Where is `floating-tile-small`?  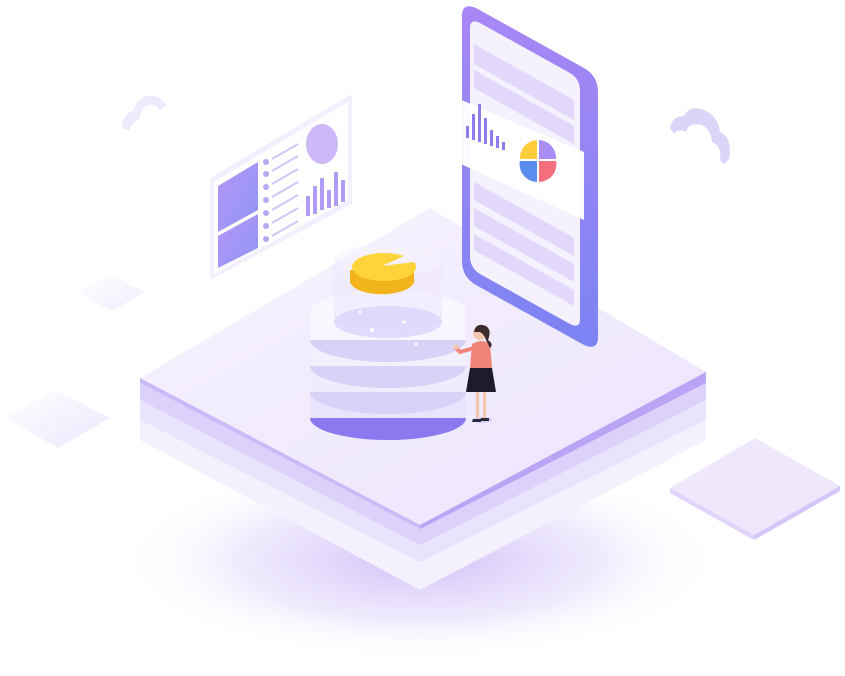
floating-tile-small is located at coordinates (111, 292).